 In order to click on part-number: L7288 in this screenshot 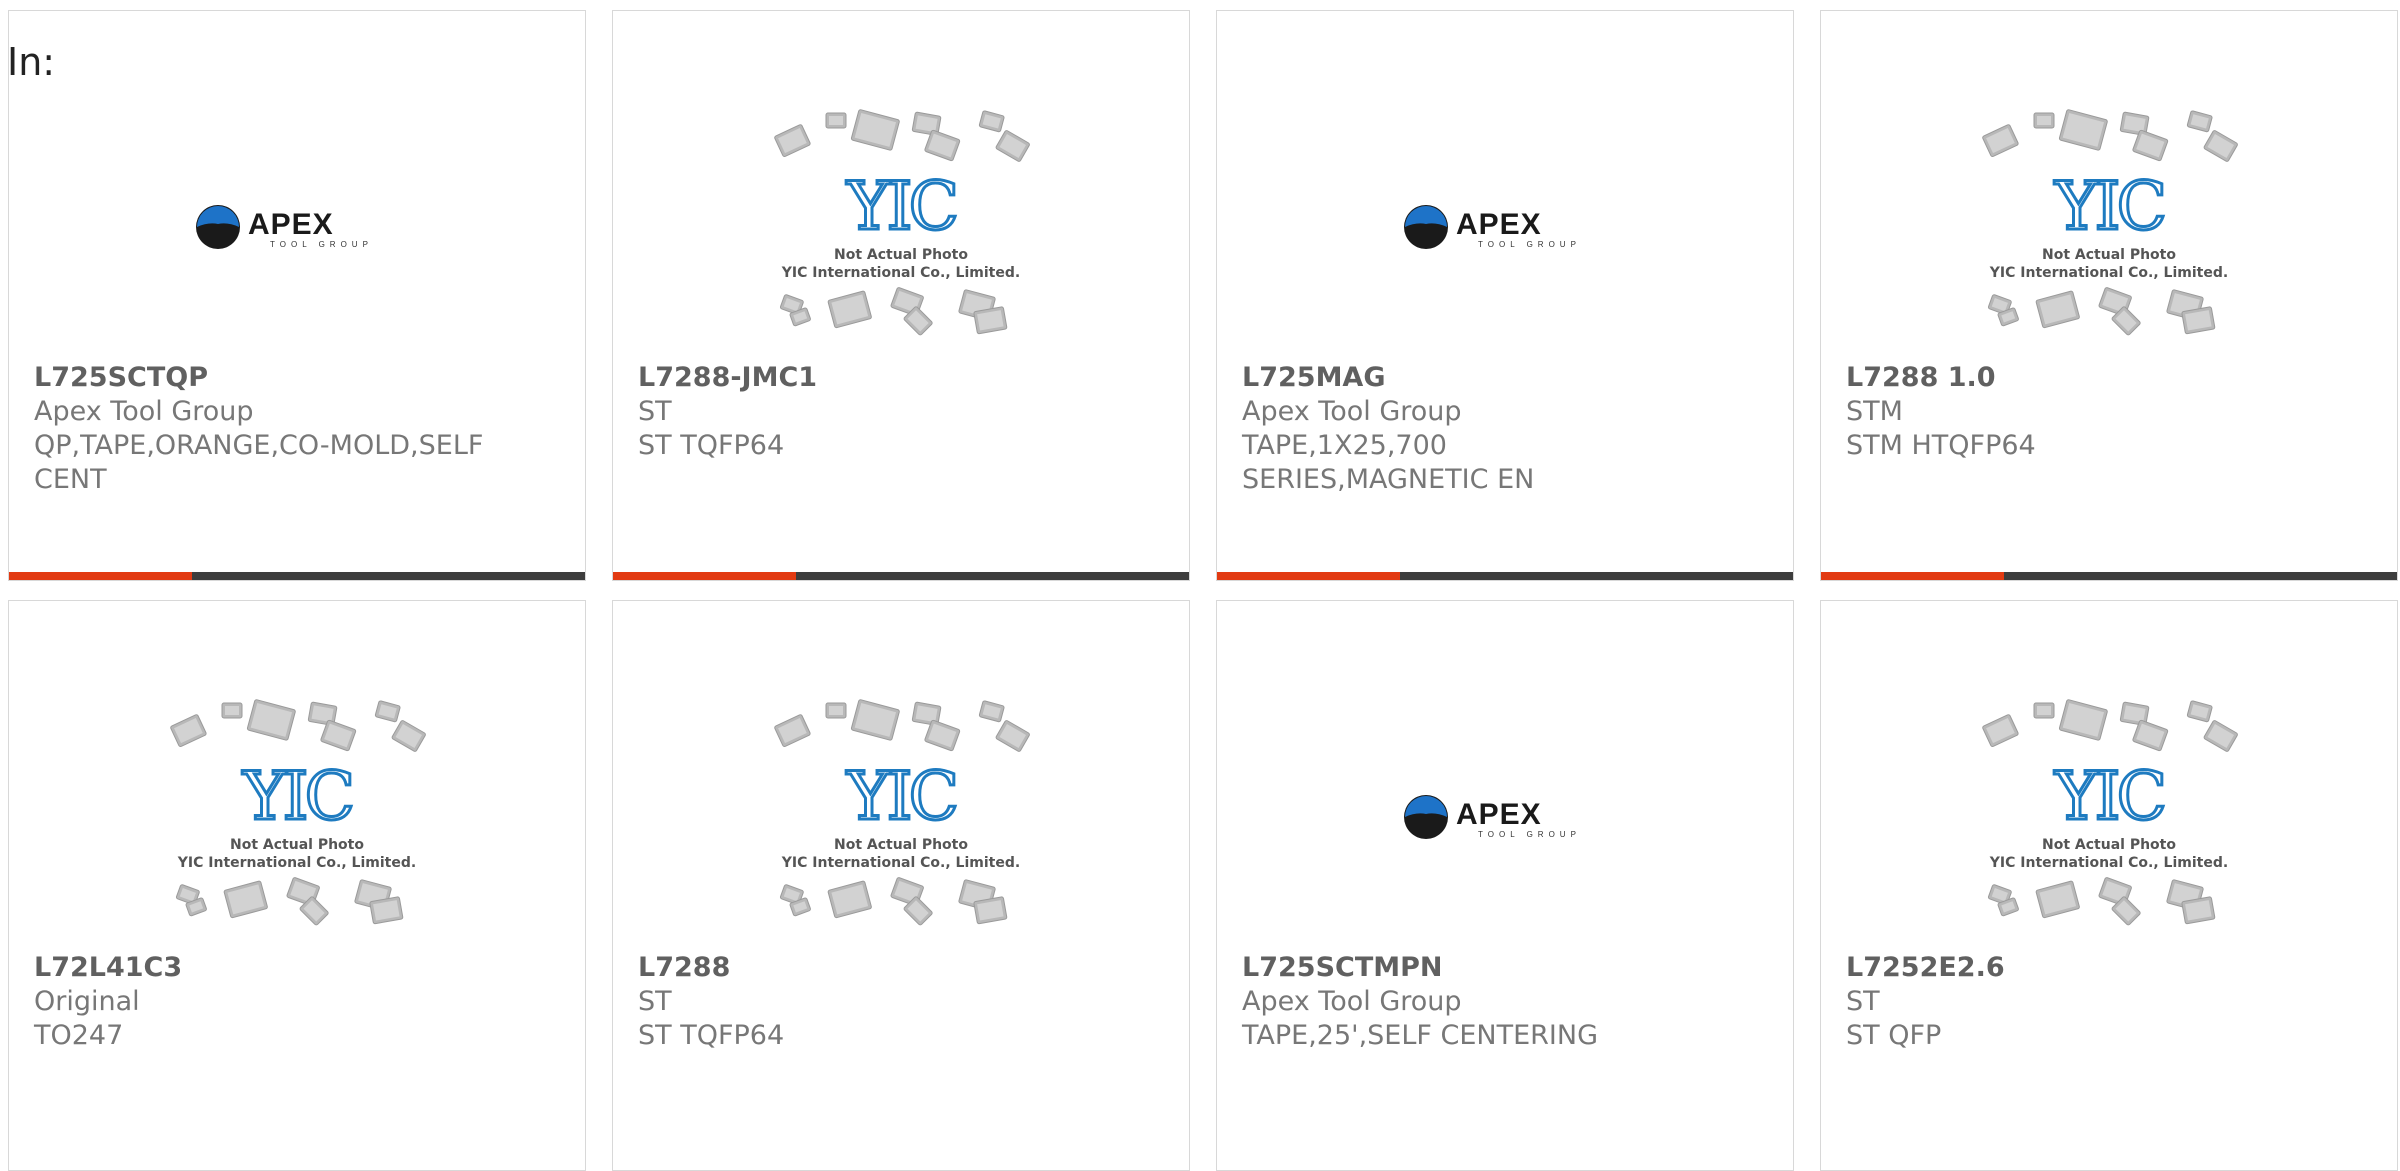, I will do `click(903, 968)`.